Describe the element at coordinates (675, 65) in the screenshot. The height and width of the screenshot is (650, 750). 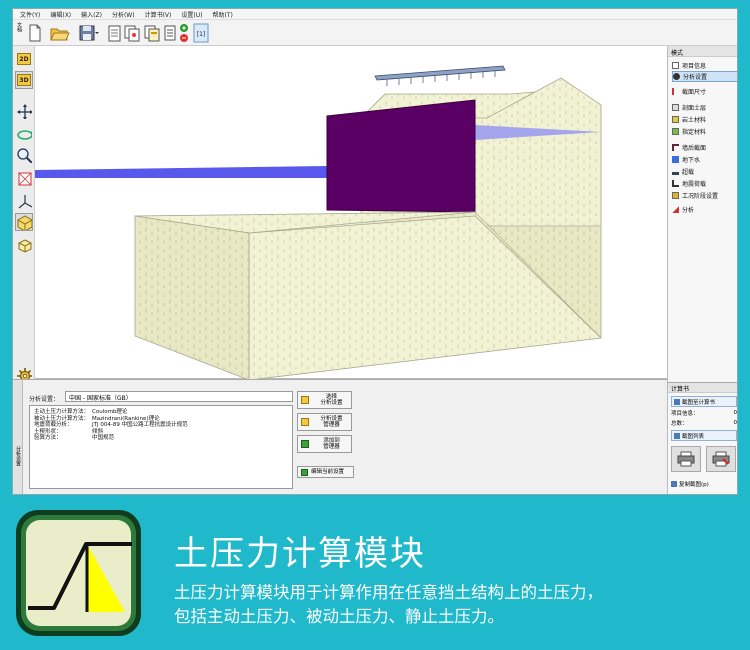
I see `info-icon` at that location.